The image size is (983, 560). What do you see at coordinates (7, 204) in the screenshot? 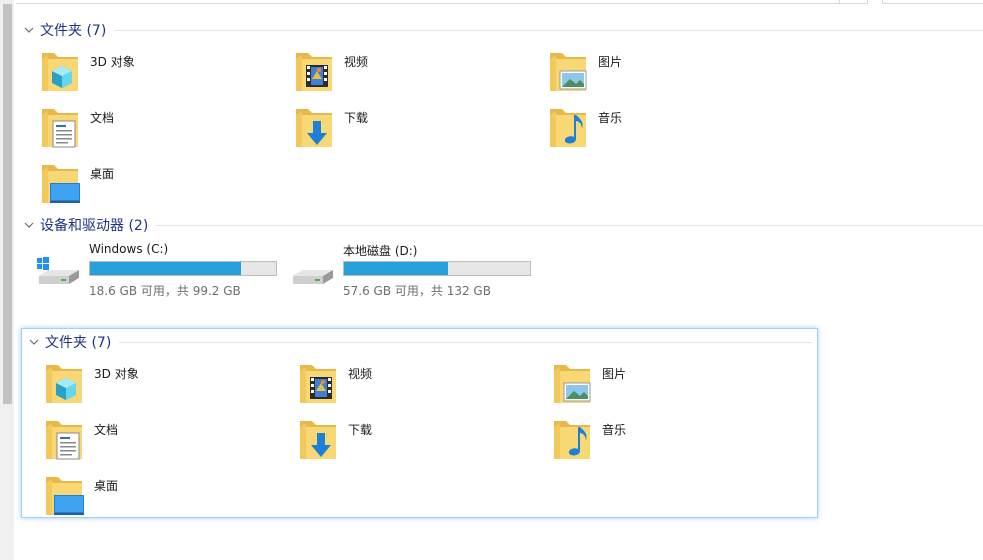
I see `scrollbar-thumb` at bounding box center [7, 204].